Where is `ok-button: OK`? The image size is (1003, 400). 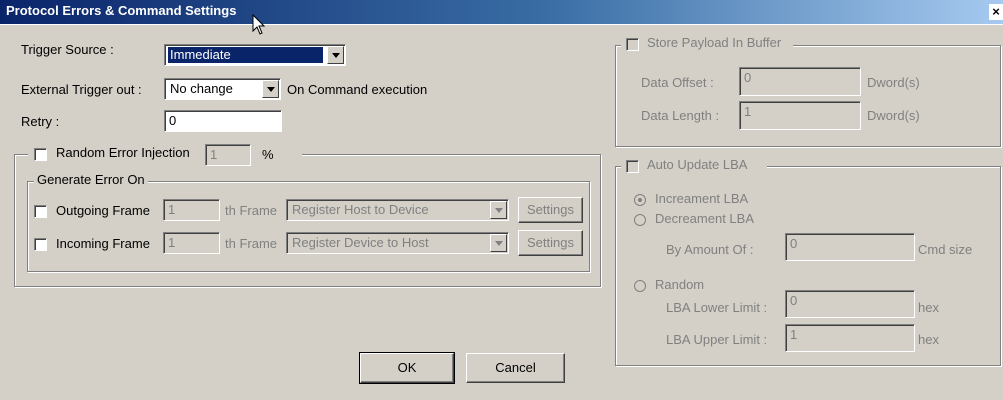 ok-button: OK is located at coordinates (407, 368).